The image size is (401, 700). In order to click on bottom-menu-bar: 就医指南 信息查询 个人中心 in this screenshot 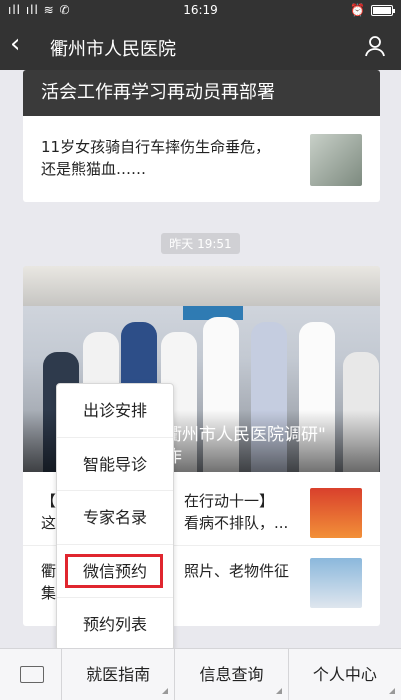, I will do `click(200, 674)`.